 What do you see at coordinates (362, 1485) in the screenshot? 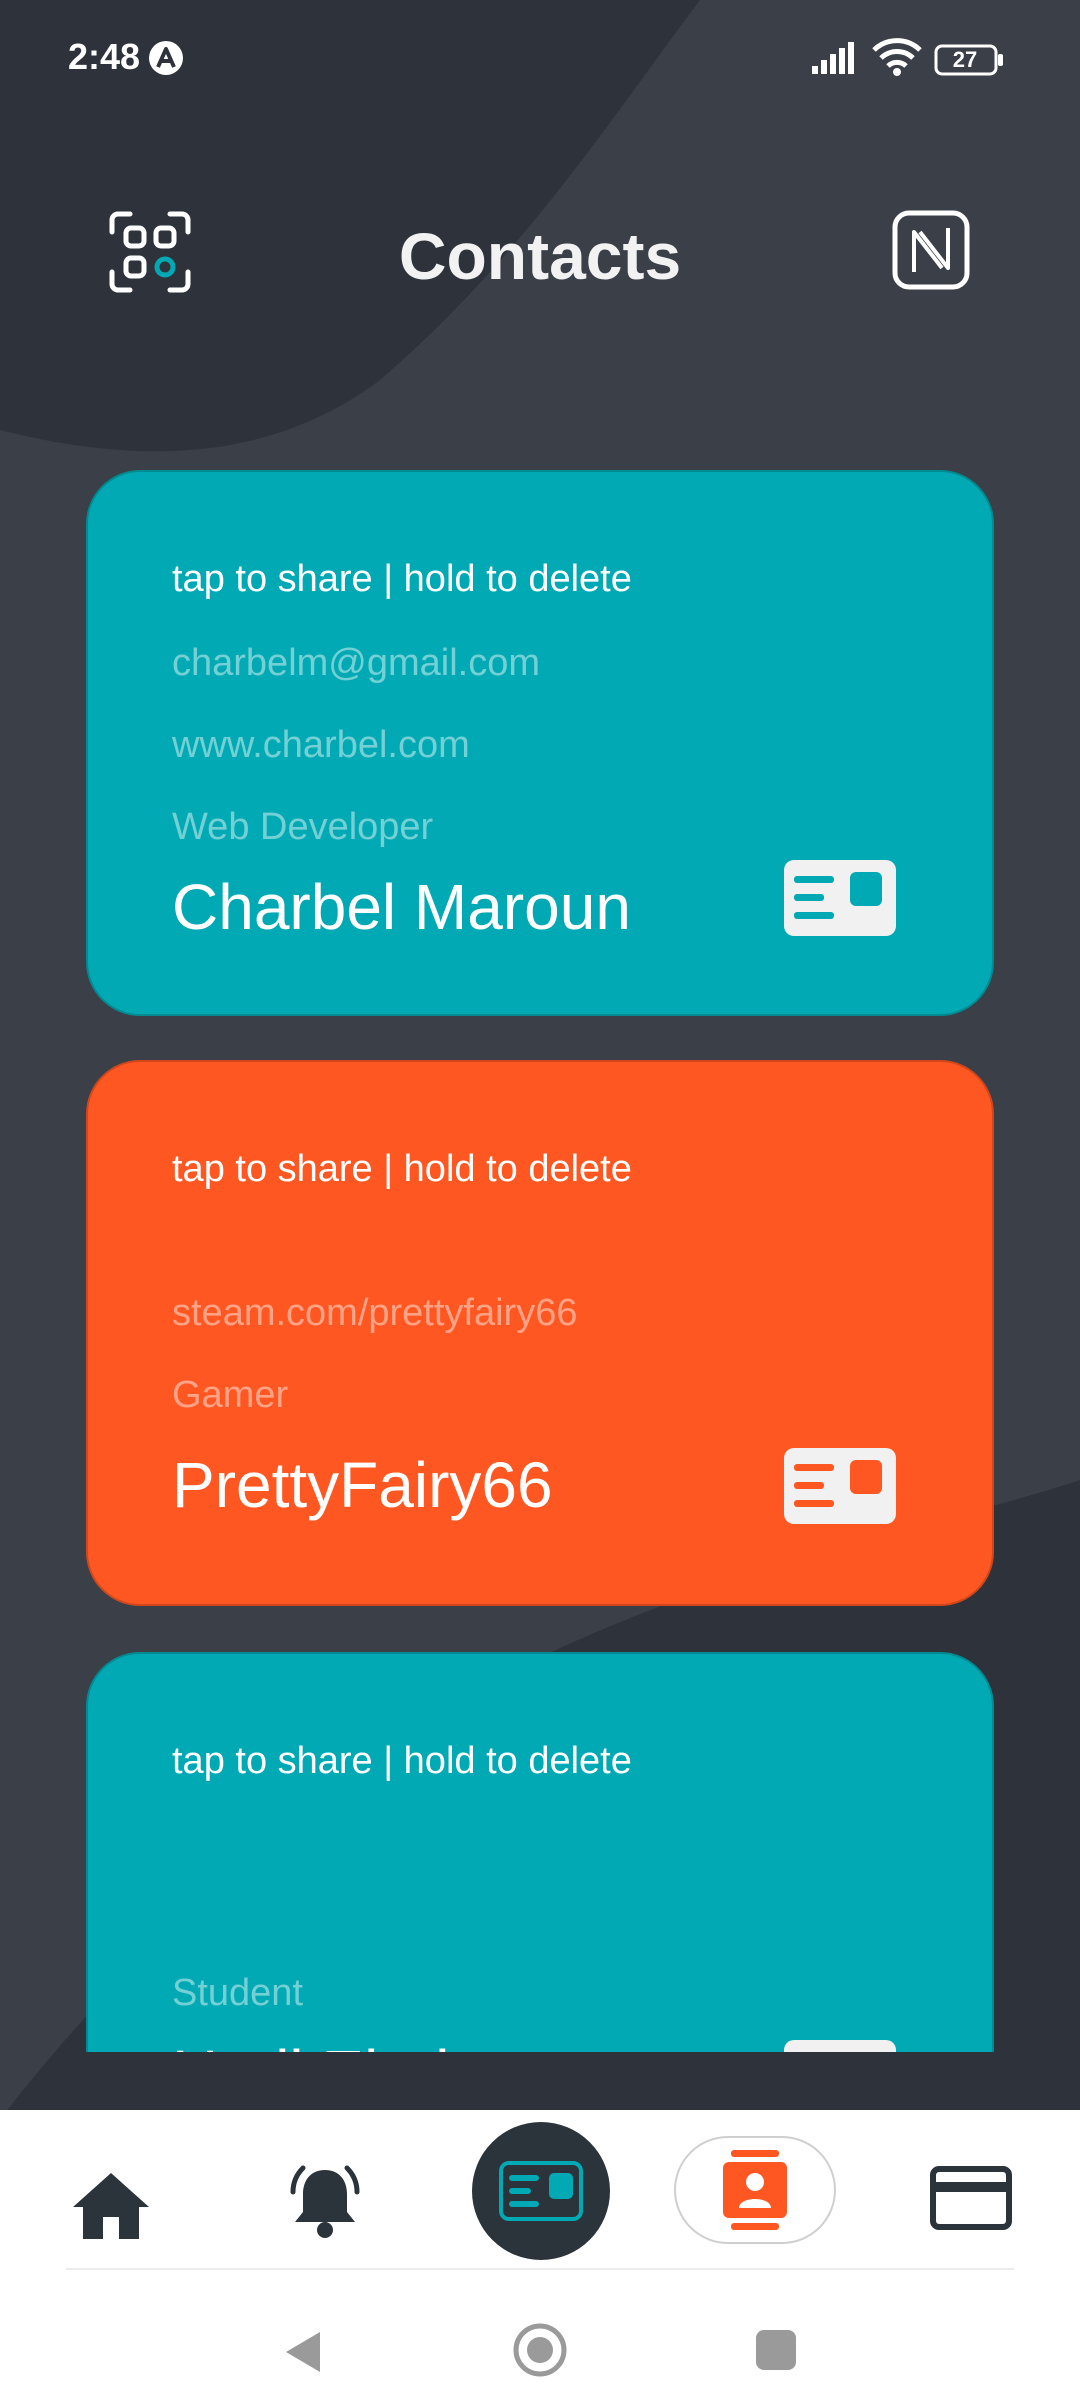
I see `card-name: PrettyFairy66` at bounding box center [362, 1485].